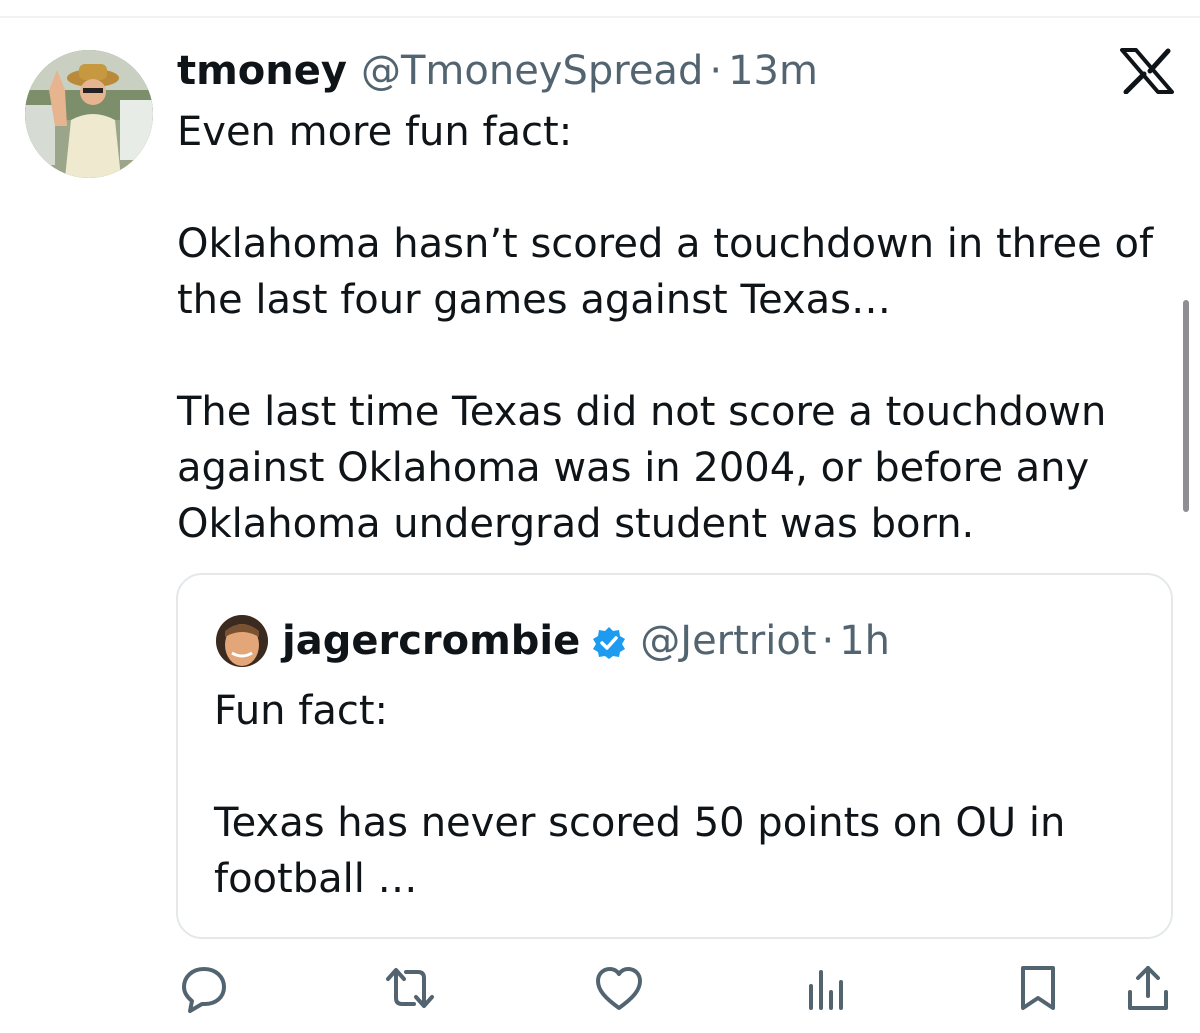 The width and height of the screenshot is (1200, 1033). What do you see at coordinates (1186, 406) in the screenshot?
I see `scrollbar` at bounding box center [1186, 406].